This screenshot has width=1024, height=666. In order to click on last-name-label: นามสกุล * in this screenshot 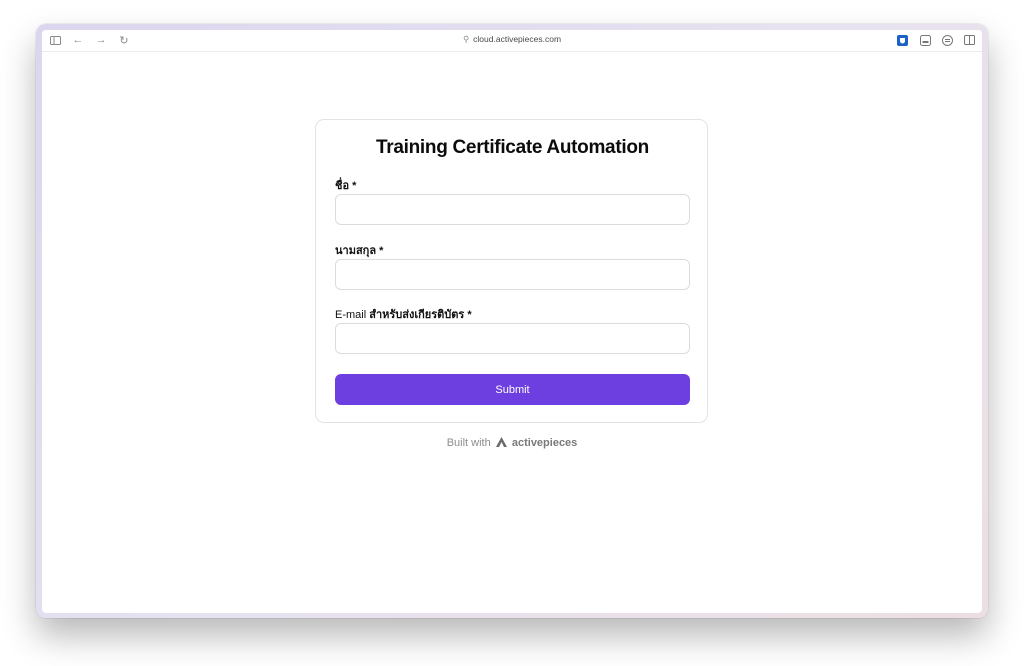, I will do `click(359, 251)`.